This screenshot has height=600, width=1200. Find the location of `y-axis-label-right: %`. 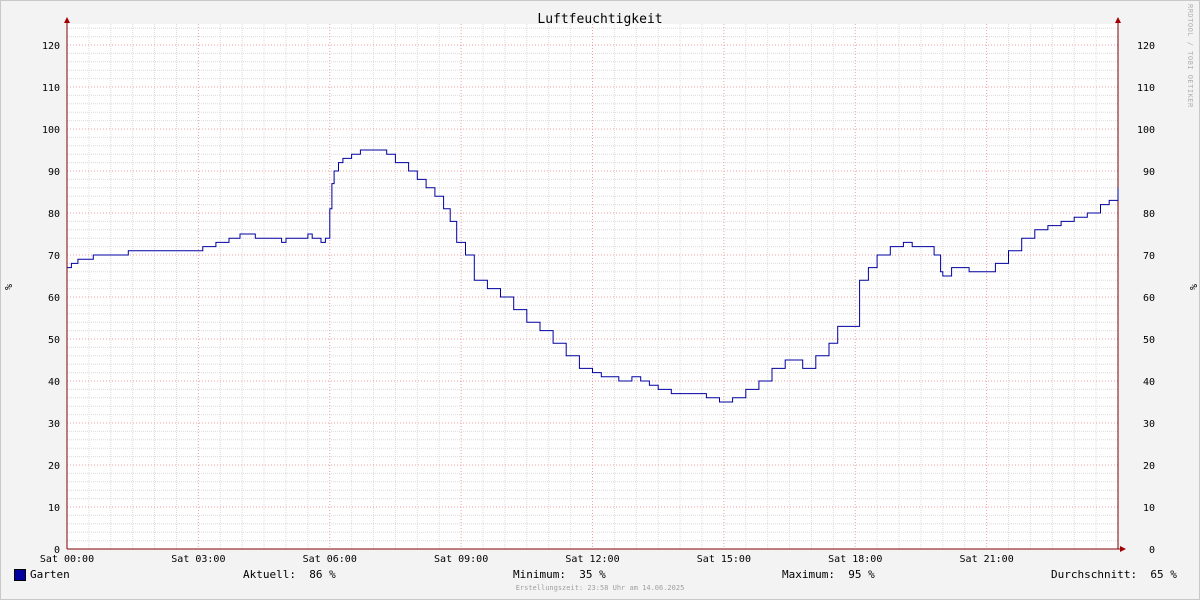

y-axis-label-right: % is located at coordinates (1192, 287).